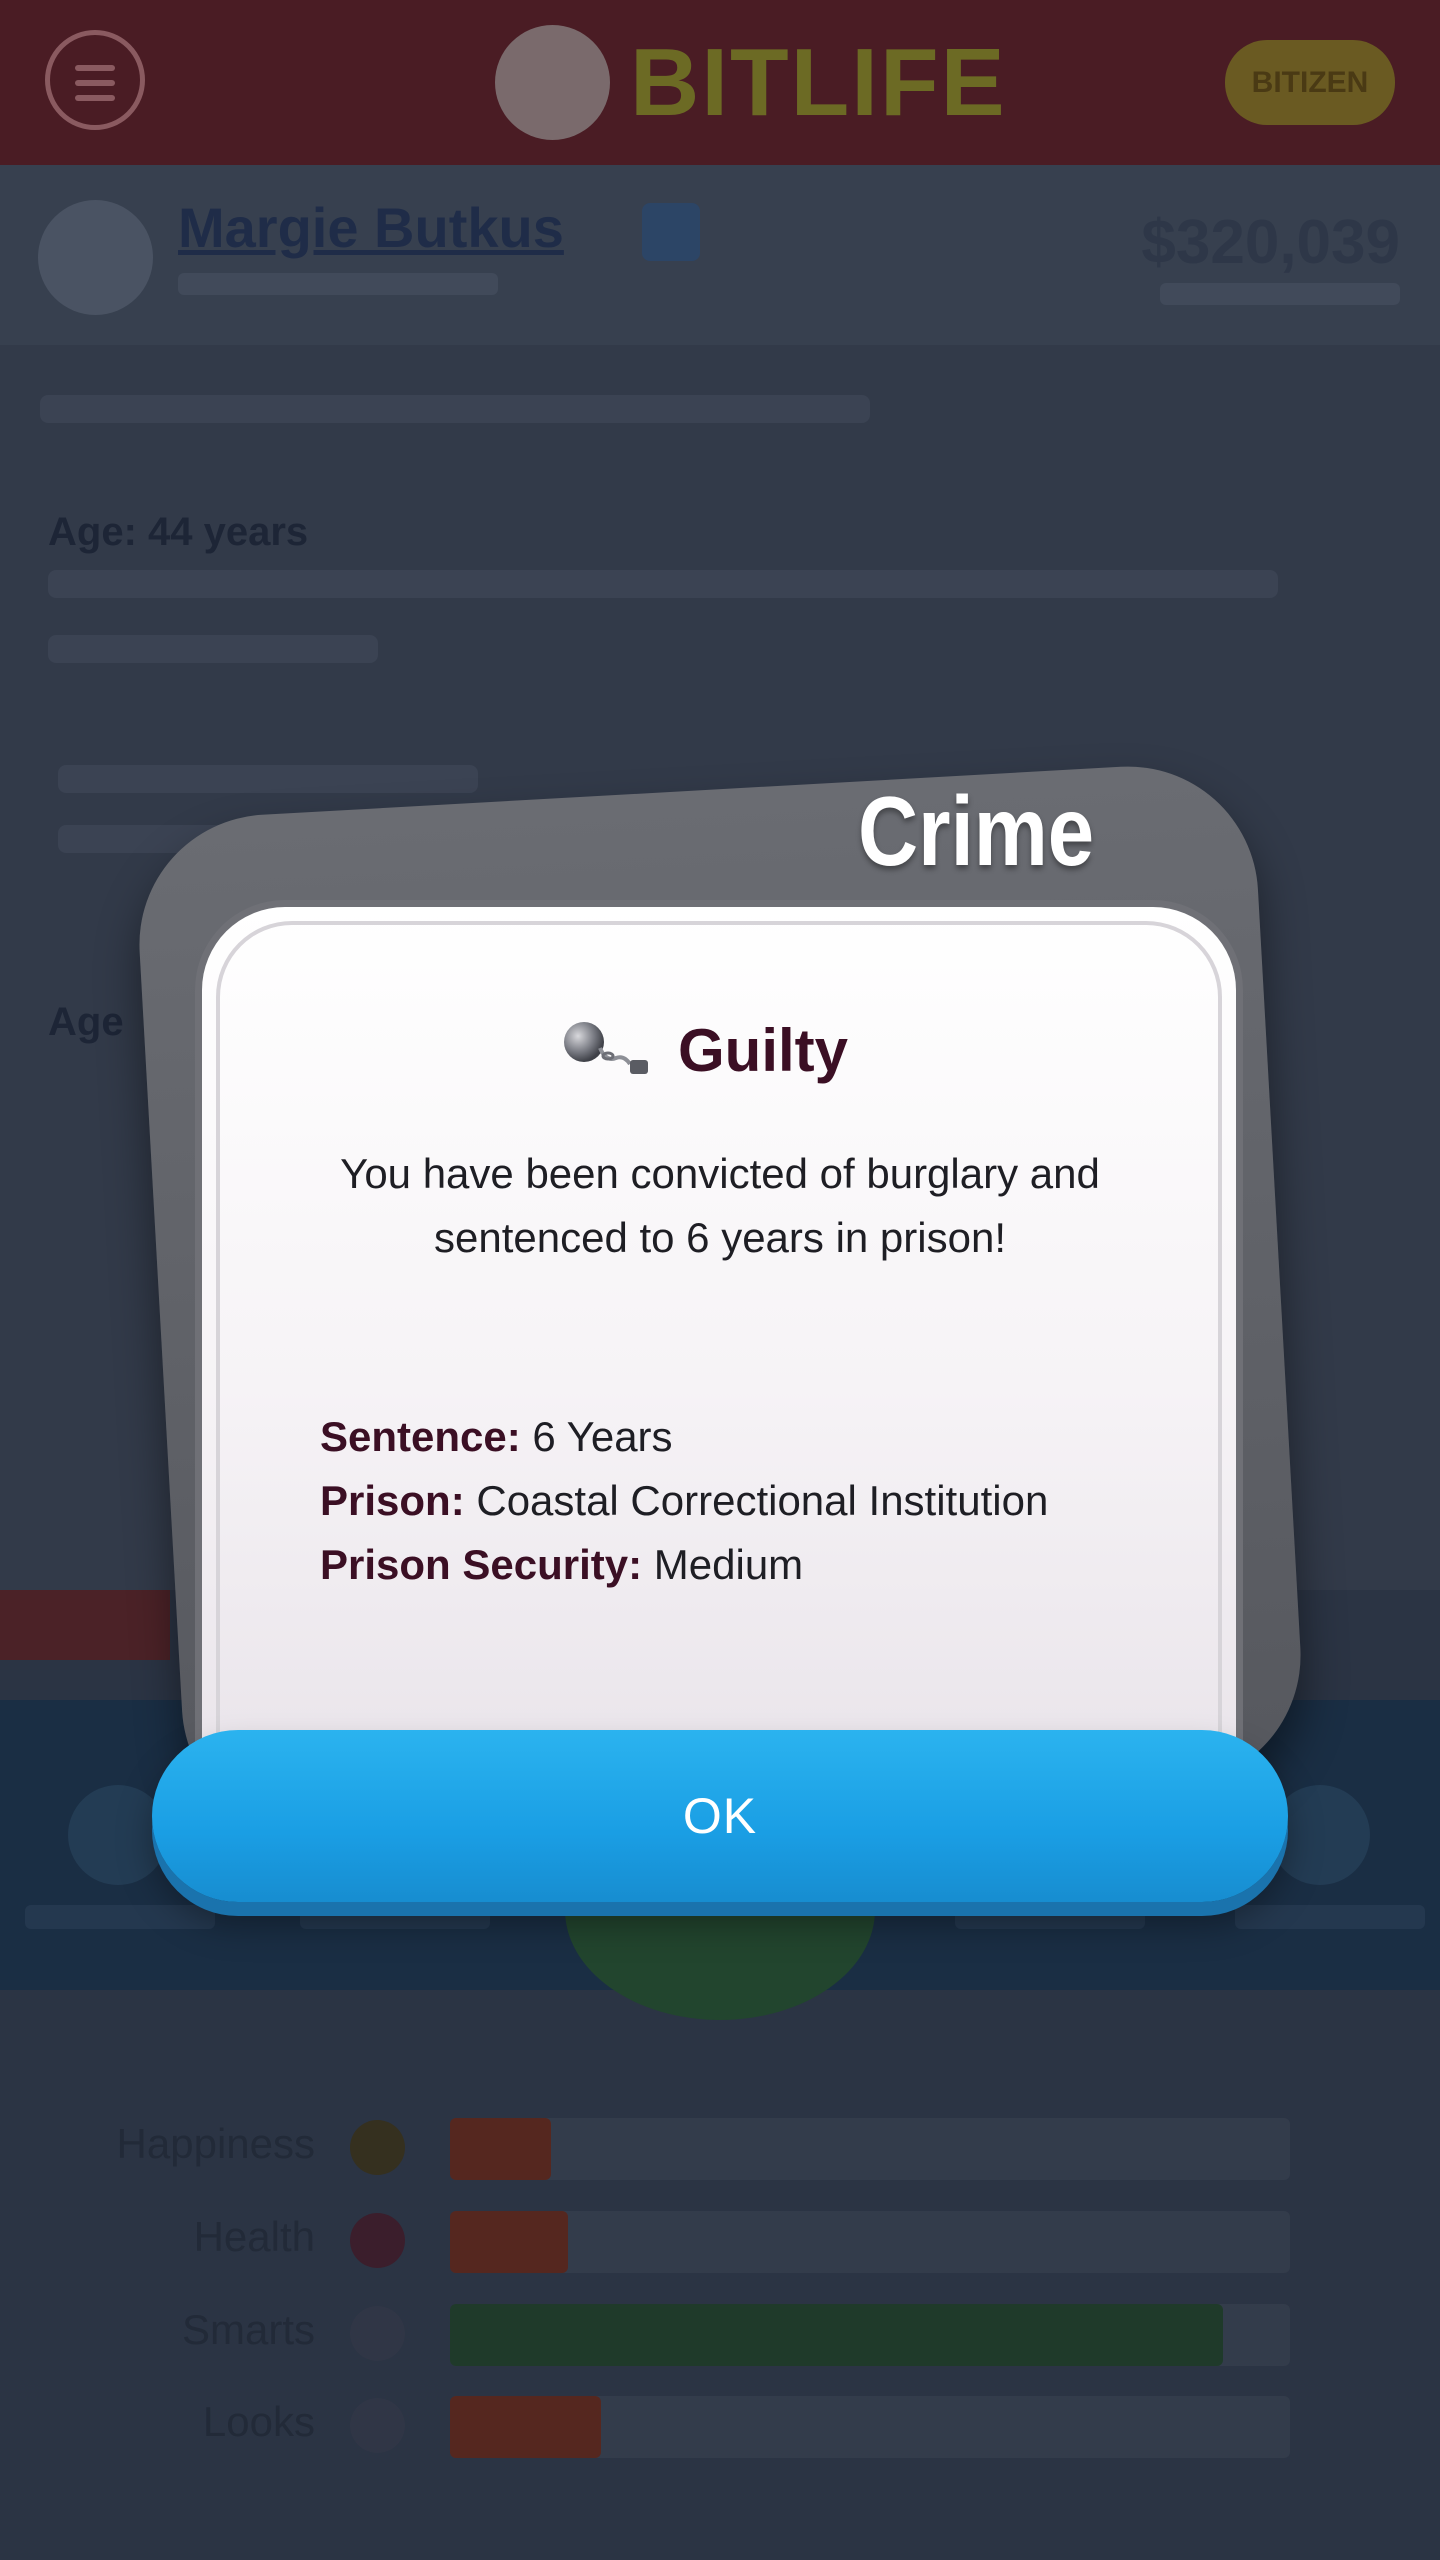 The width and height of the screenshot is (1440, 2560). I want to click on bitizen-badge: BITIZEN, so click(1310, 82).